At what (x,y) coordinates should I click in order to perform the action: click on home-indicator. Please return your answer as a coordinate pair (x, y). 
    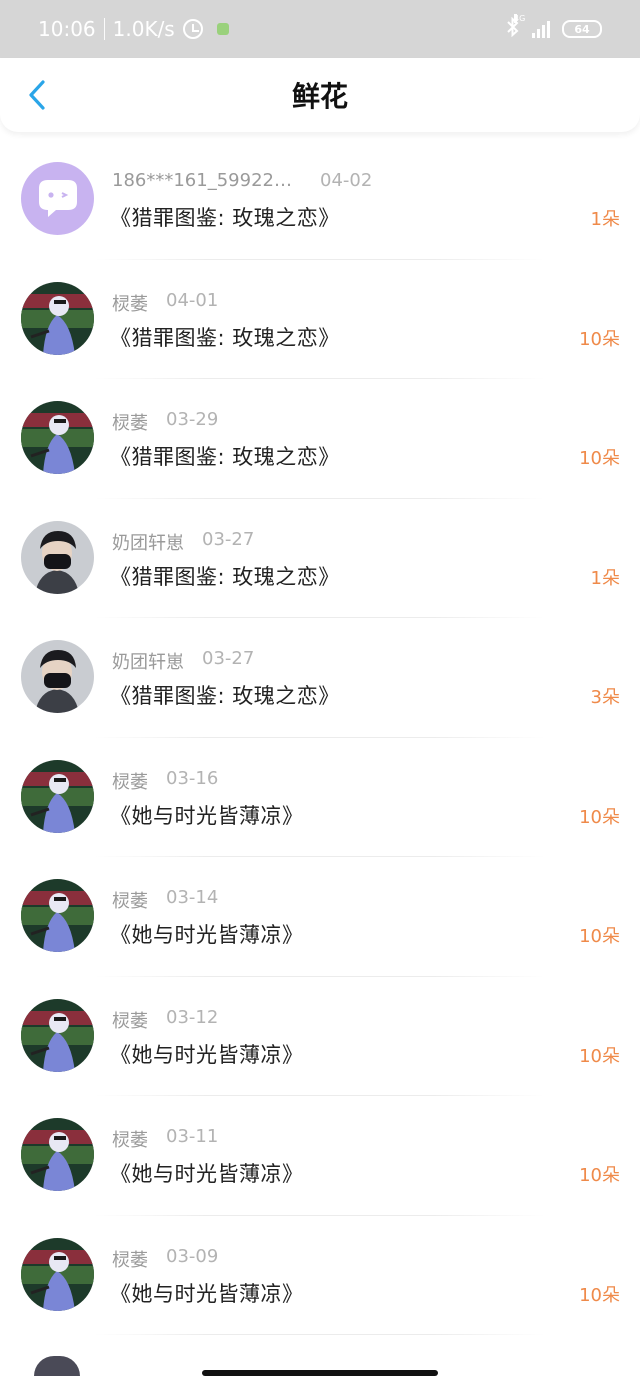
    Looking at the image, I should click on (320, 1373).